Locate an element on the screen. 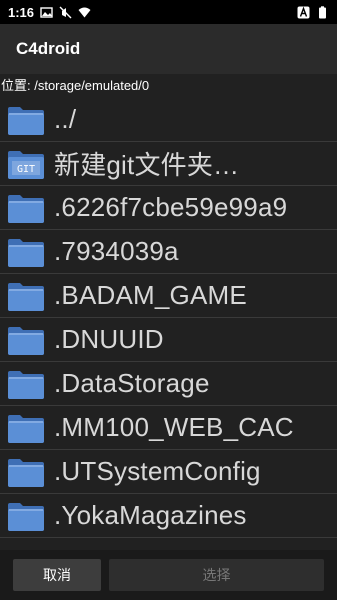  file-name: .DNUUID is located at coordinates (109, 339).